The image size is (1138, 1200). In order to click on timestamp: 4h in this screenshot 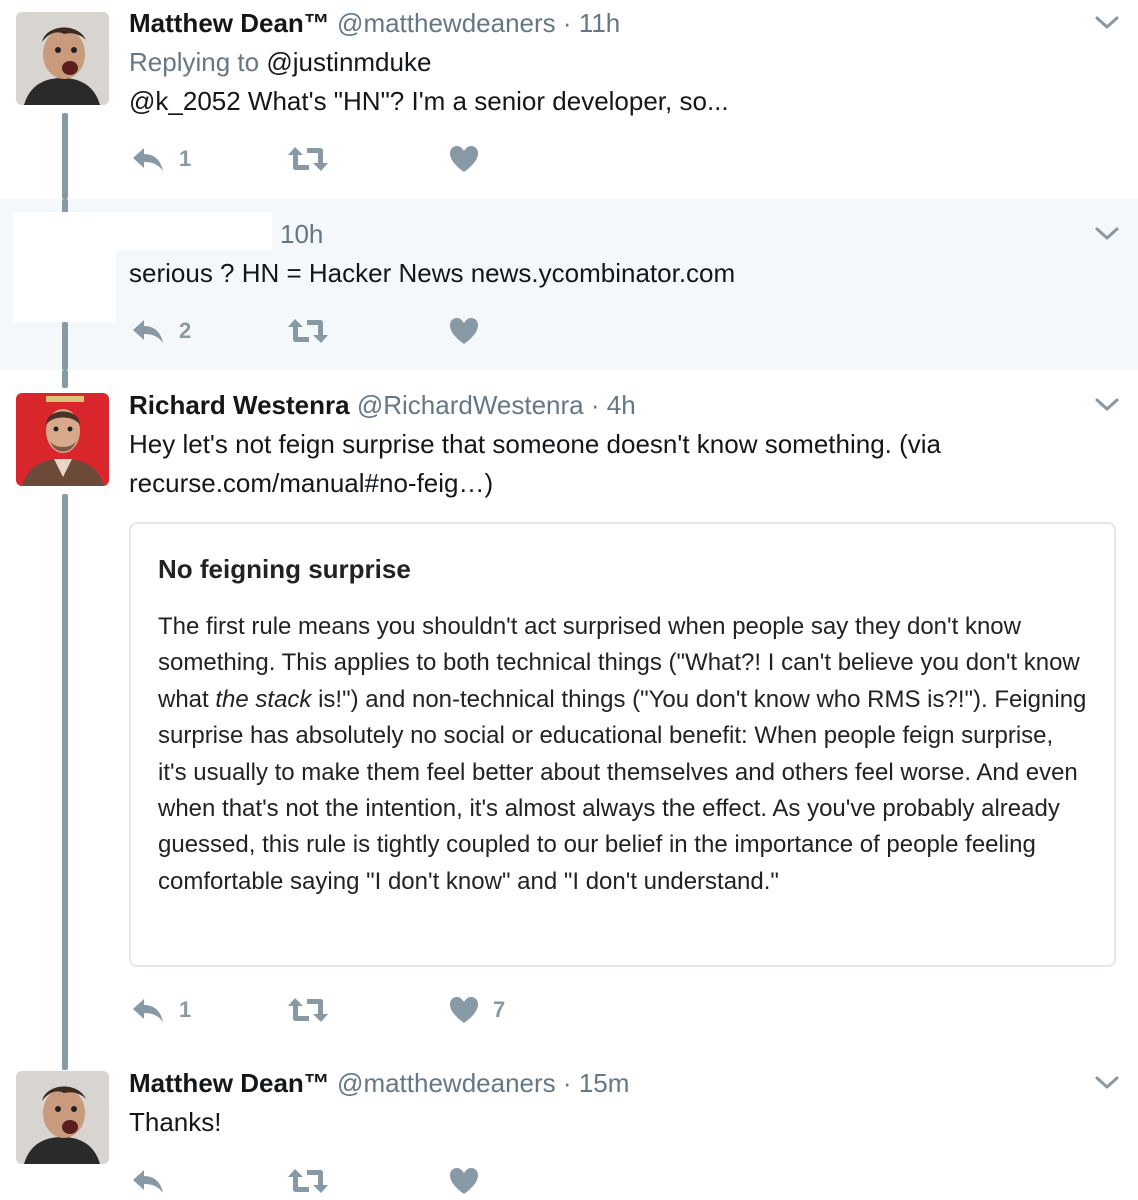, I will do `click(621, 405)`.